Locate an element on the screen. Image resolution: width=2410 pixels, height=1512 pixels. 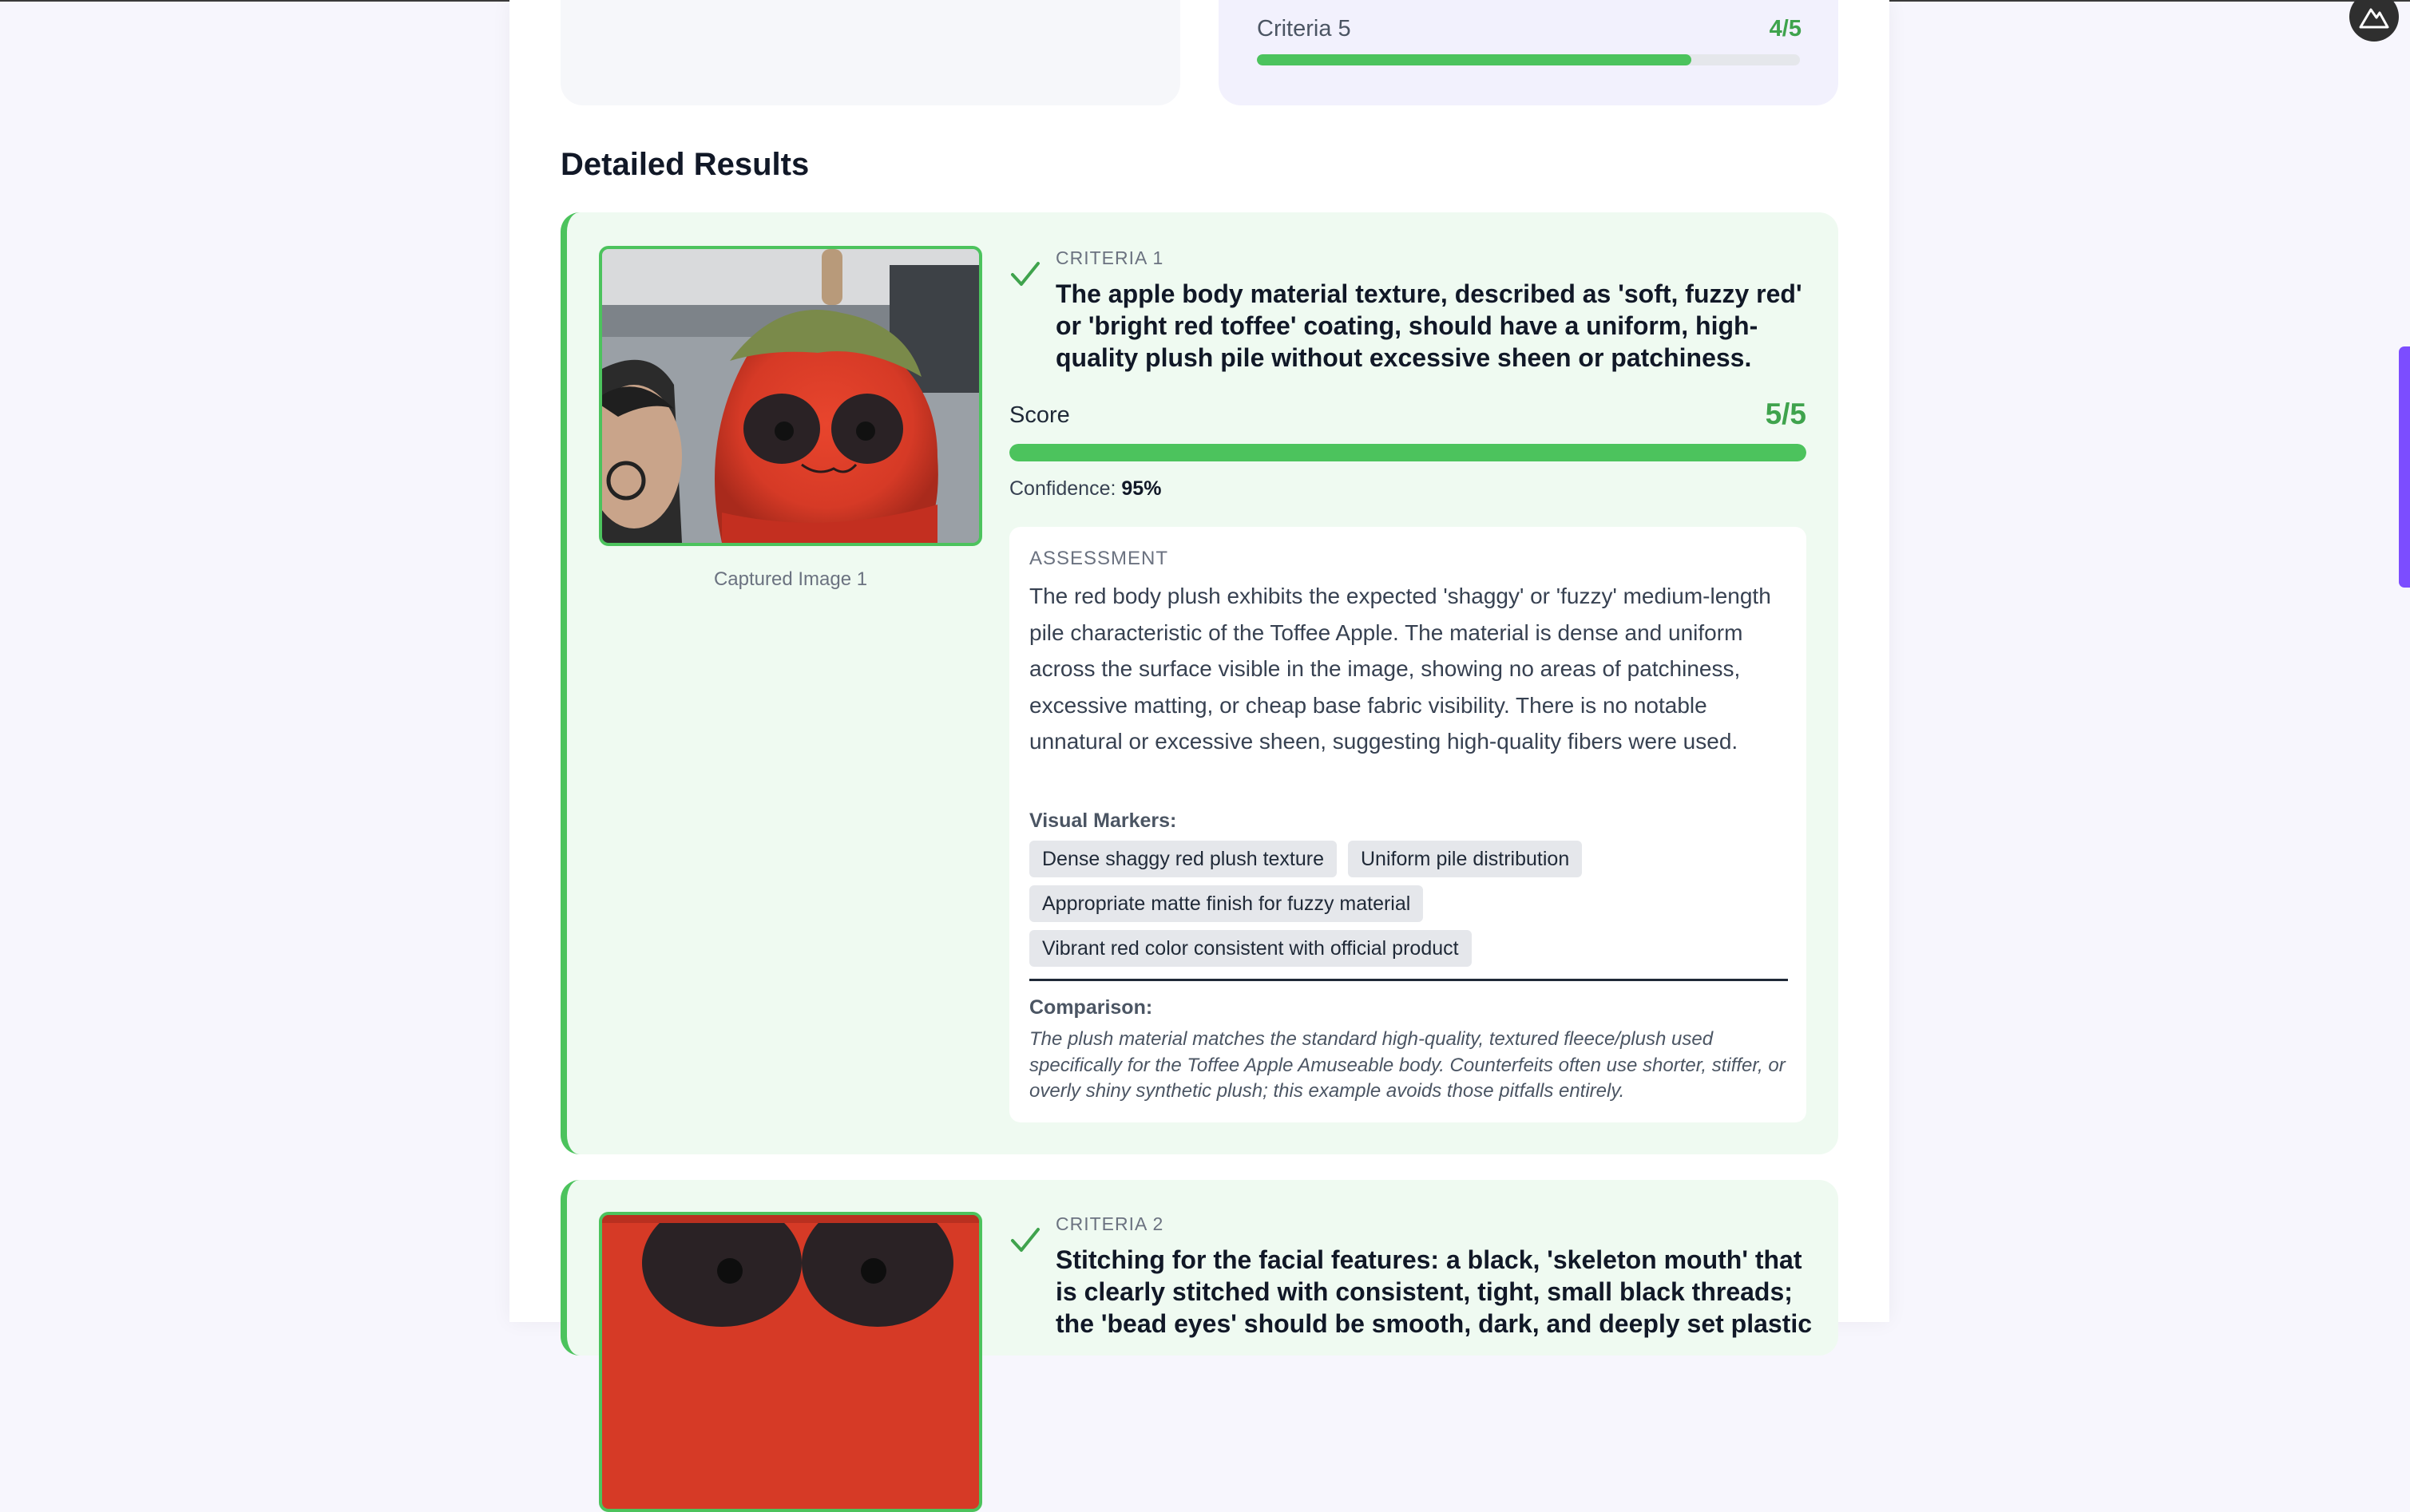
summary-card-left is located at coordinates (870, 52).